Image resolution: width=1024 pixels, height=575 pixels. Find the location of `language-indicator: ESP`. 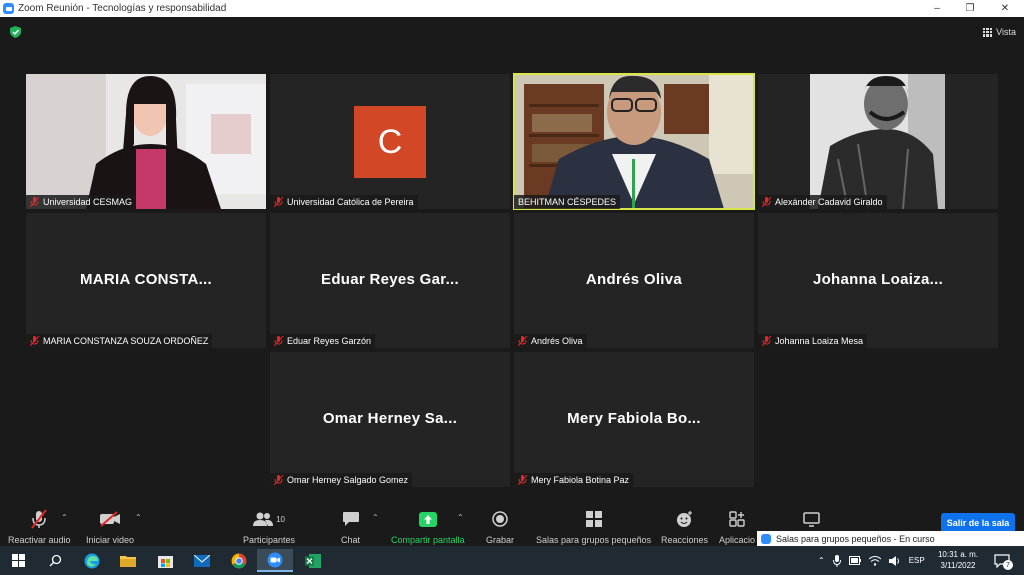

language-indicator: ESP is located at coordinates (917, 560).